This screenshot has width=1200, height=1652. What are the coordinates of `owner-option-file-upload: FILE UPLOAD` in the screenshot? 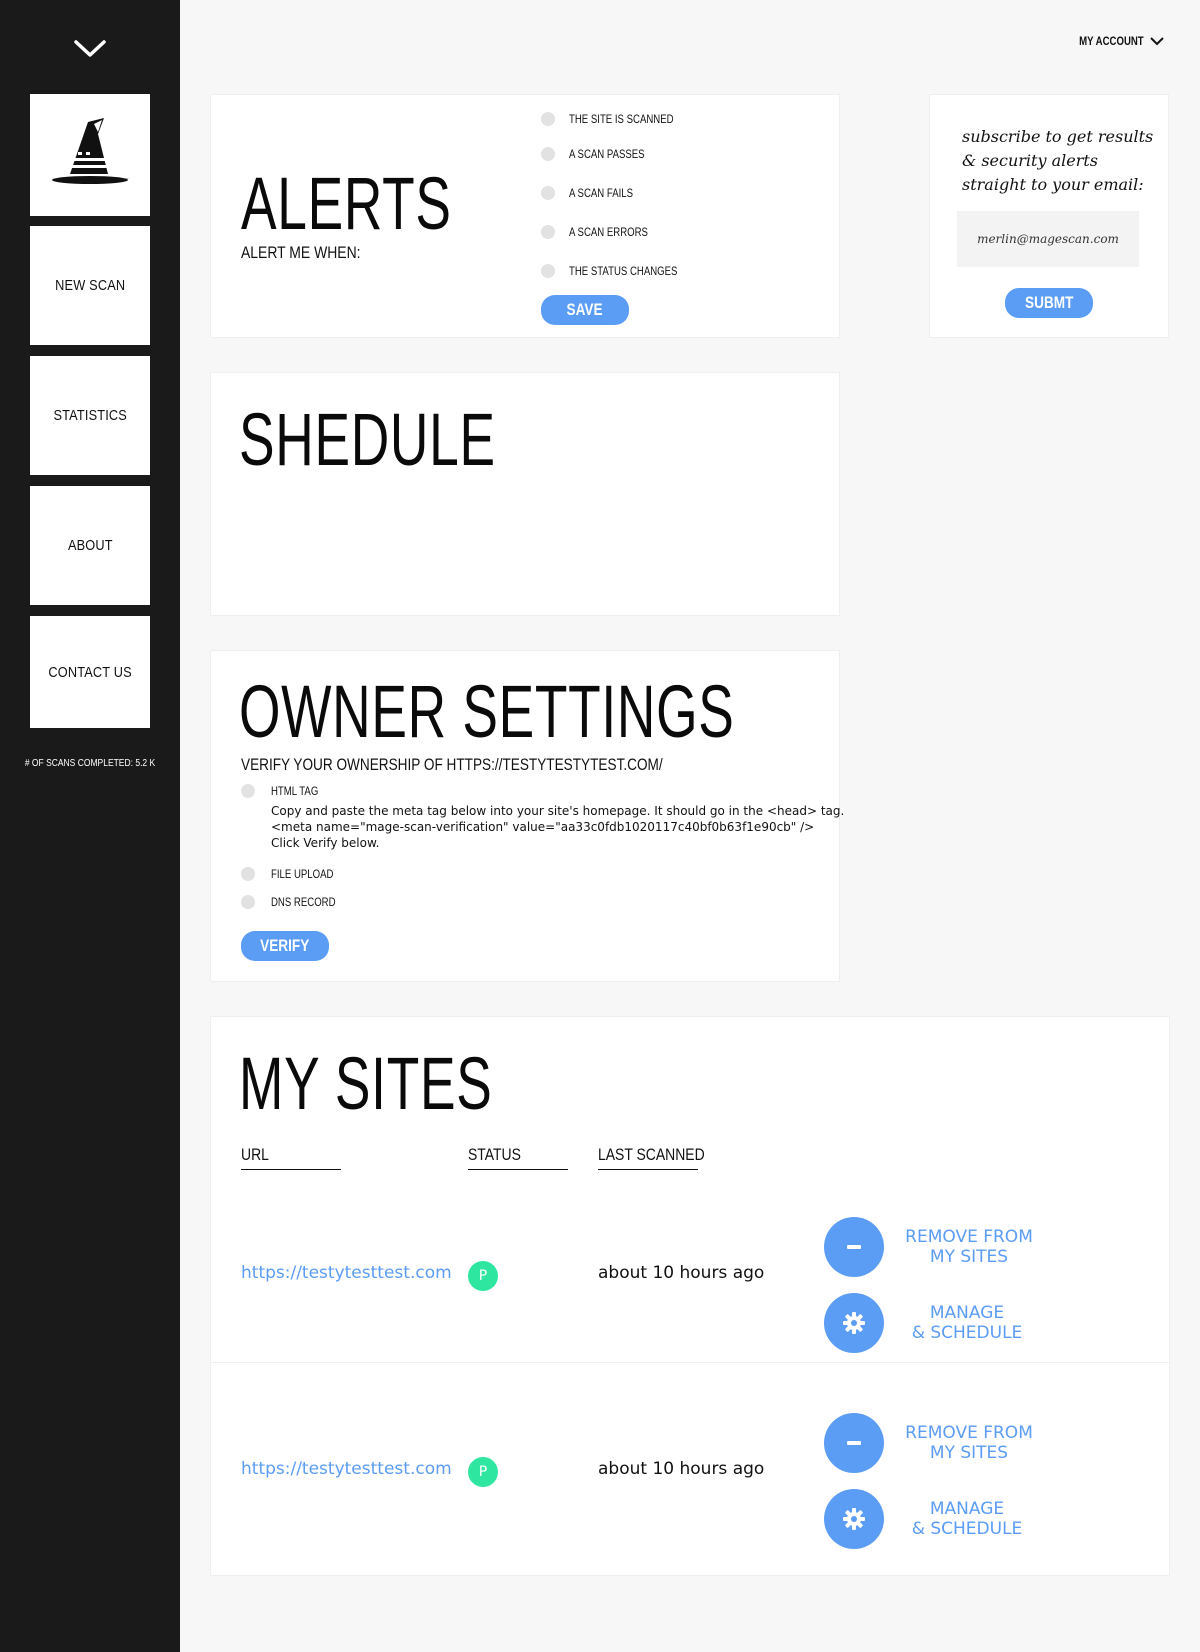 It's located at (295, 874).